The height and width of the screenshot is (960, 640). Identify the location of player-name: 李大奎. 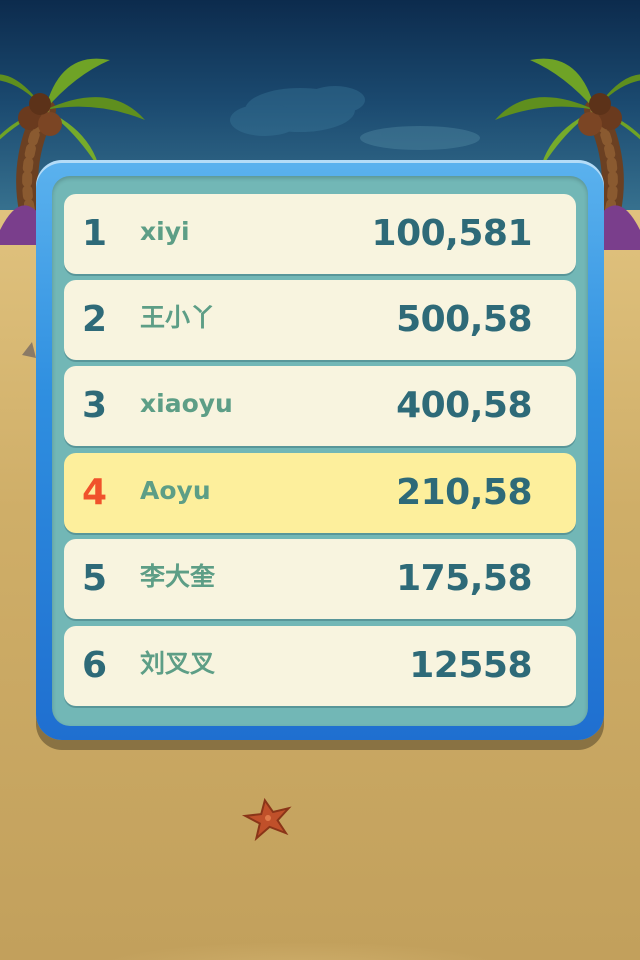
(178, 576).